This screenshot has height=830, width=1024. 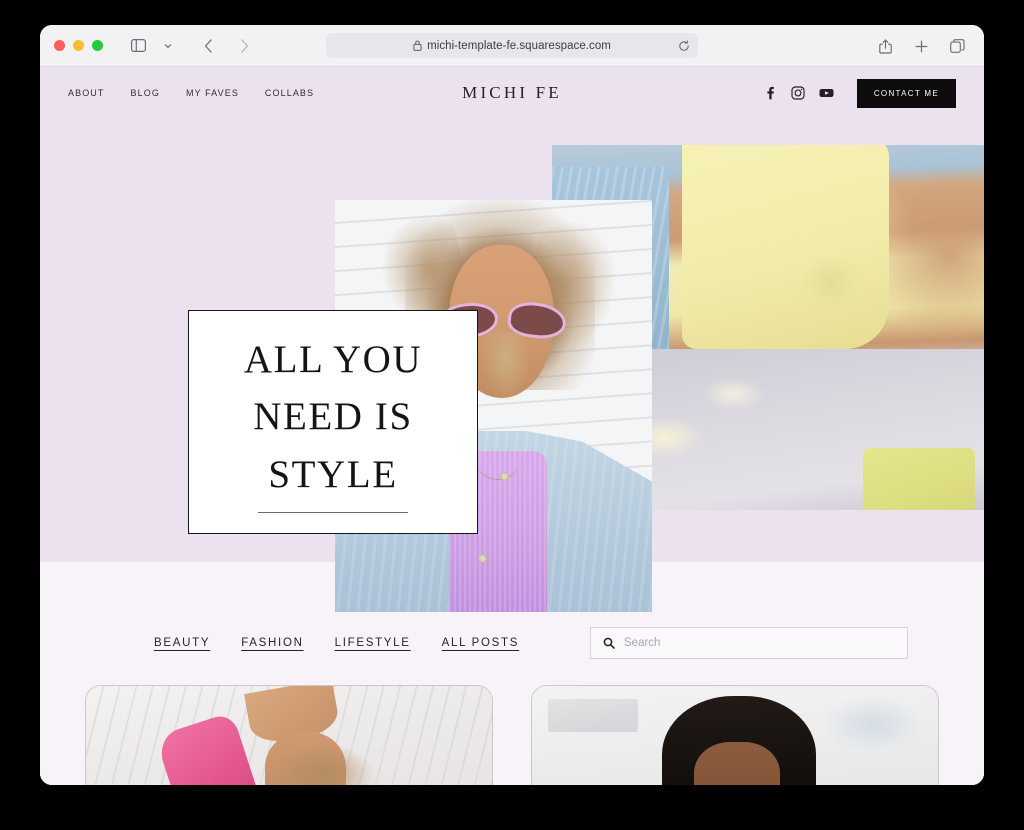 I want to click on contact-me-button: CONTACT ME, so click(x=906, y=93).